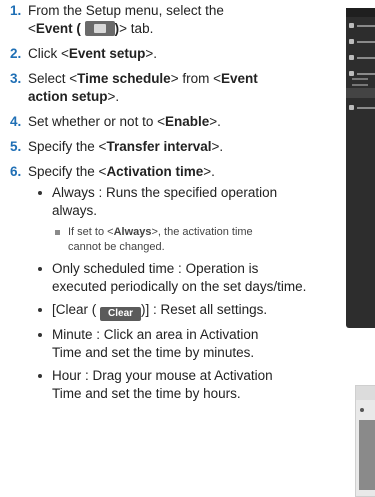 Image resolution: width=375 pixels, height=497 pixels. Describe the element at coordinates (362, 410) in the screenshot. I see `screenshot-radio` at that location.